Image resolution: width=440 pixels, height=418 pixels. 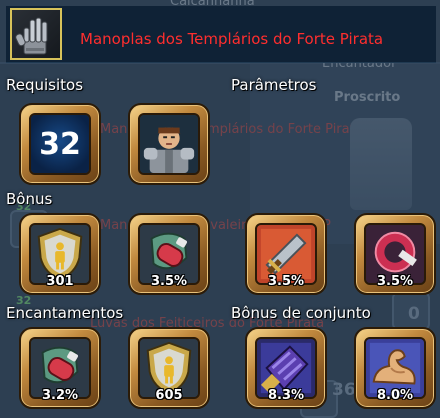 I want to click on bonus-slot-ring: 3.5%, so click(x=395, y=254).